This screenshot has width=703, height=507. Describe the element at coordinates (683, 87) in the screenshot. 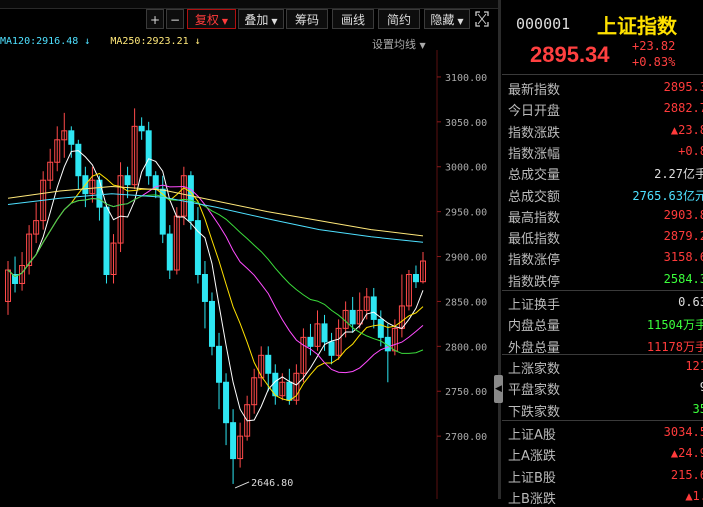

I see `stat-value: 2895.3` at that location.